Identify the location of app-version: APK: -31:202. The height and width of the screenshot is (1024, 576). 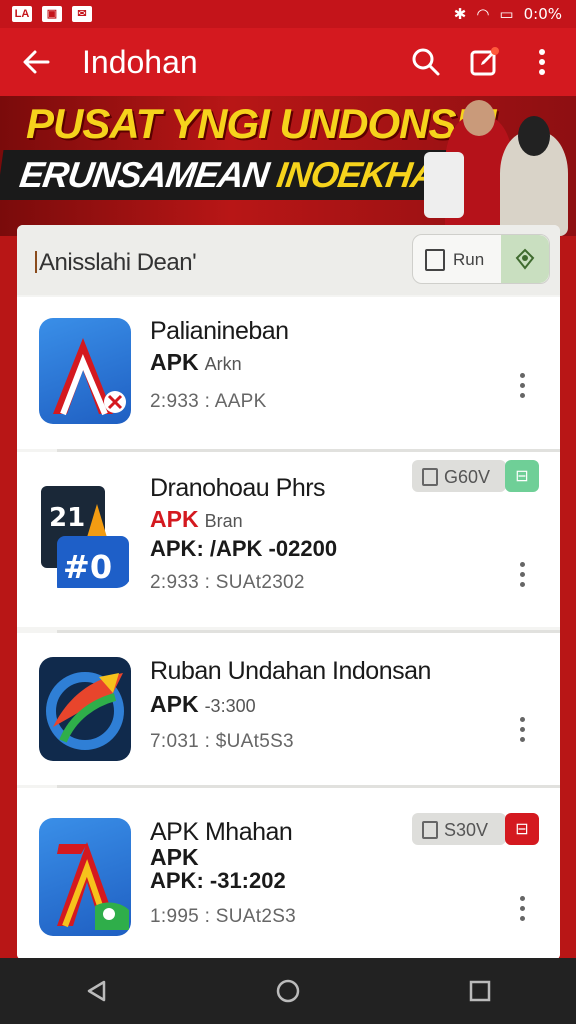
(218, 880).